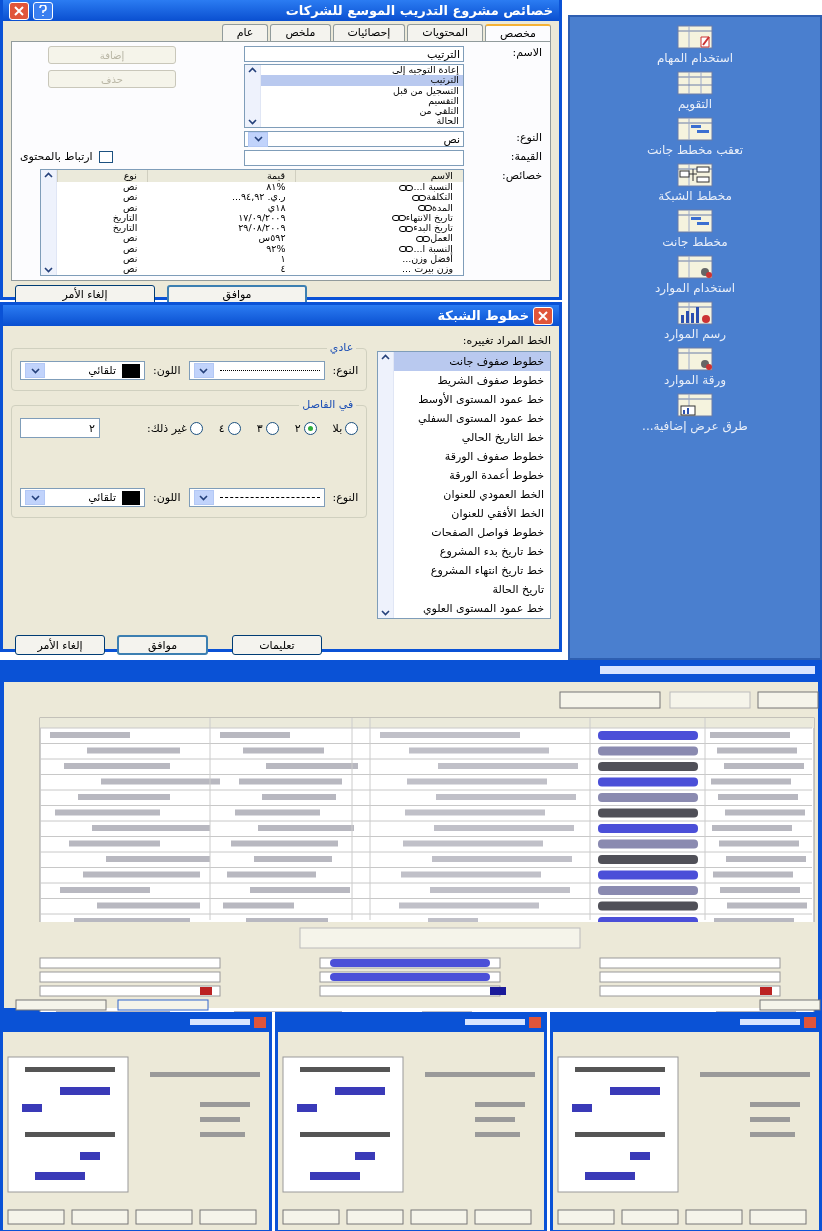 The width and height of the screenshot is (822, 1231). Describe the element at coordinates (472, 551) in the screenshot. I see `list-item: خط تاريخ بدء المشروع` at that location.